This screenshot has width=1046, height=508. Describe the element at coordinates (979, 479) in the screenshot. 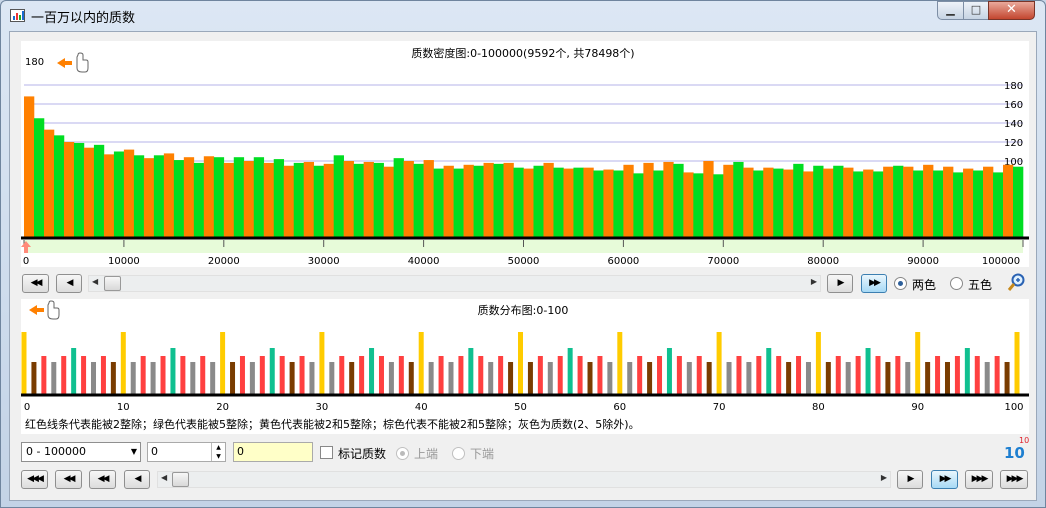

I see `fast-forward-2-button: ▶▶▶` at that location.